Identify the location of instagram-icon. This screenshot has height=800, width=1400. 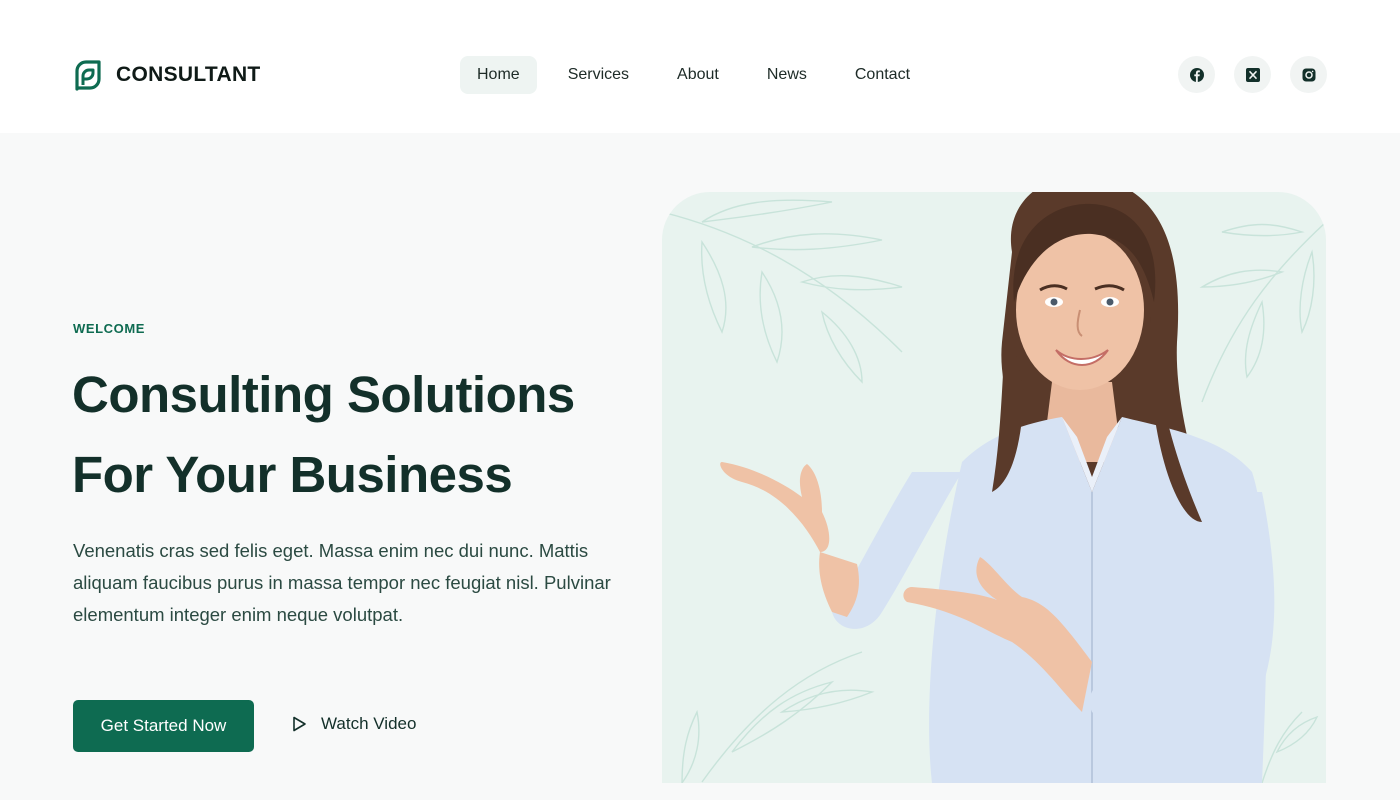
(1308, 74).